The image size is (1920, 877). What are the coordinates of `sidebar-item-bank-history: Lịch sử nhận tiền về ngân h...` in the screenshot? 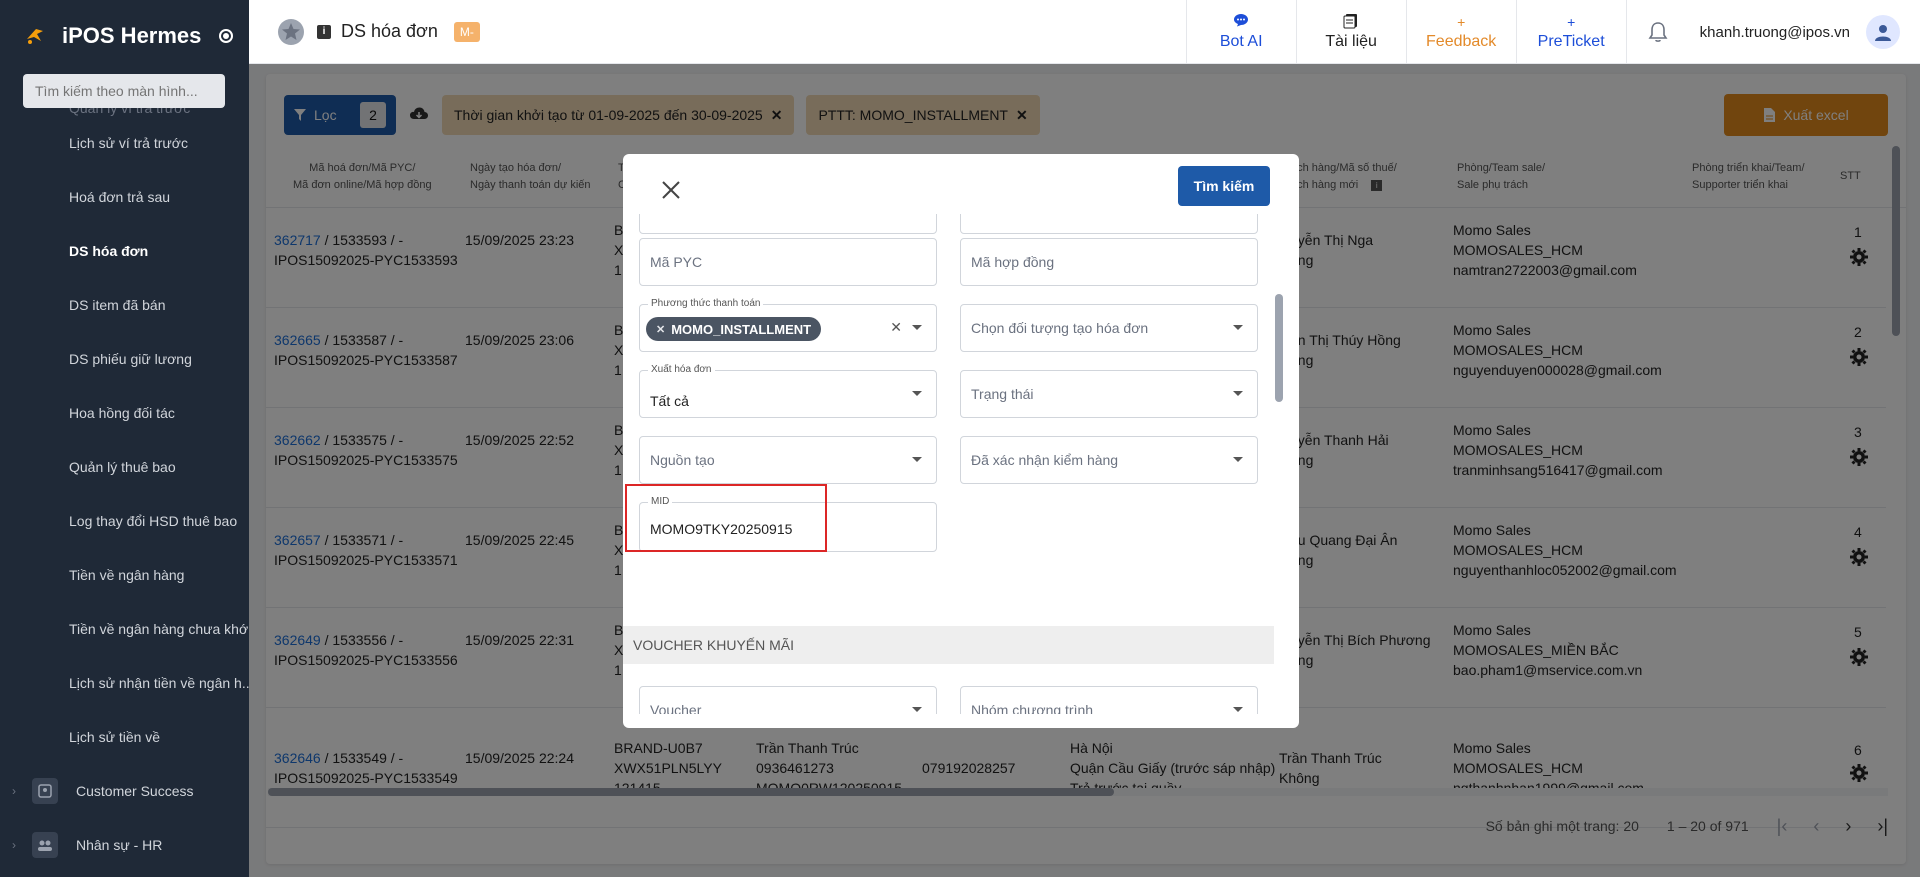 It's located at (124, 683).